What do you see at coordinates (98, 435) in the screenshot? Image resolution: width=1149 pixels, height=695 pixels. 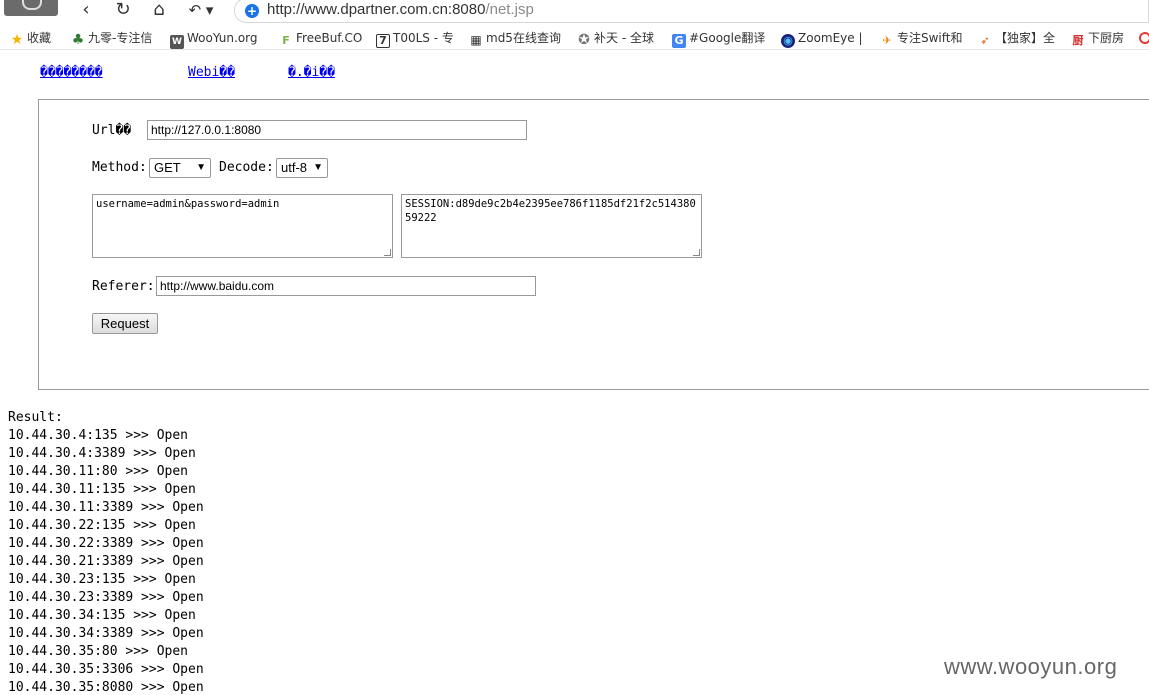 I see `result-line: 10.44.30.4:135 >>> Open` at bounding box center [98, 435].